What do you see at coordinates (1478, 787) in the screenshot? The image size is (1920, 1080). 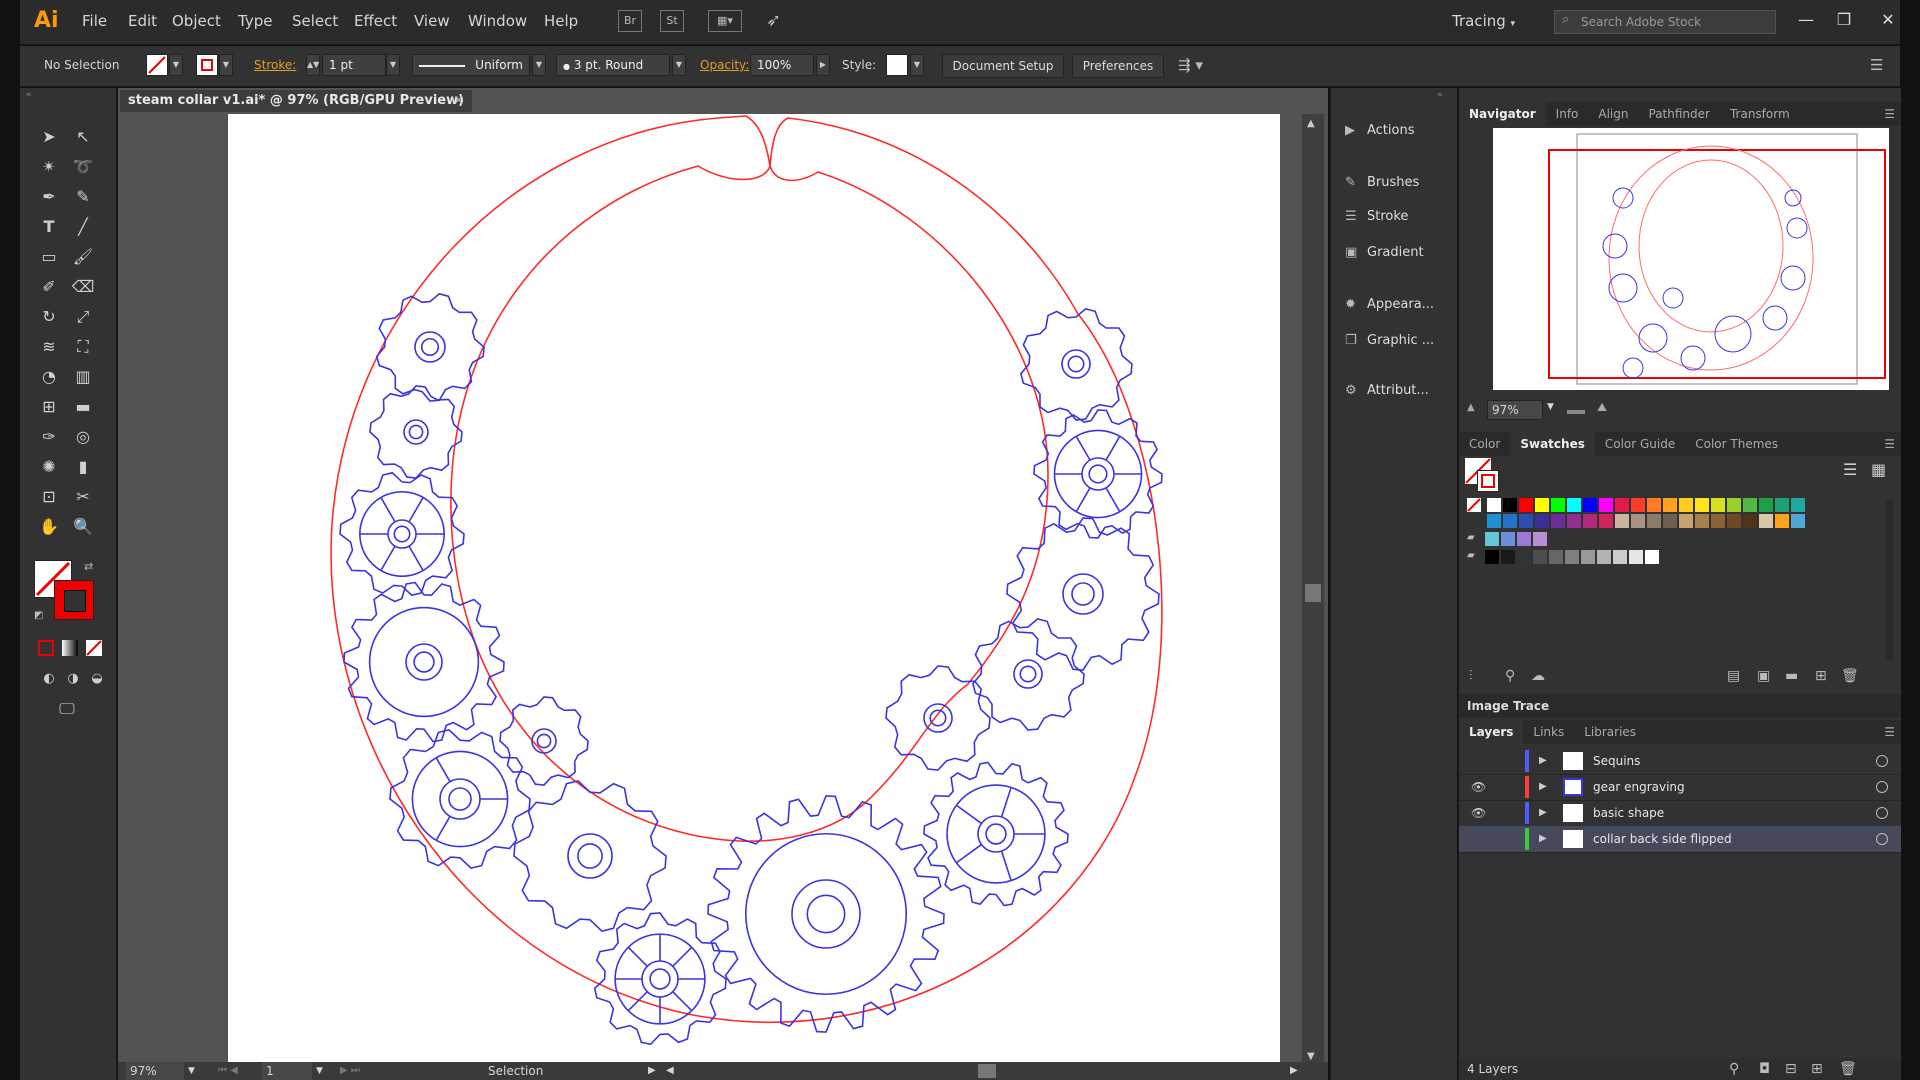 I see `visibility-icon: 👁` at bounding box center [1478, 787].